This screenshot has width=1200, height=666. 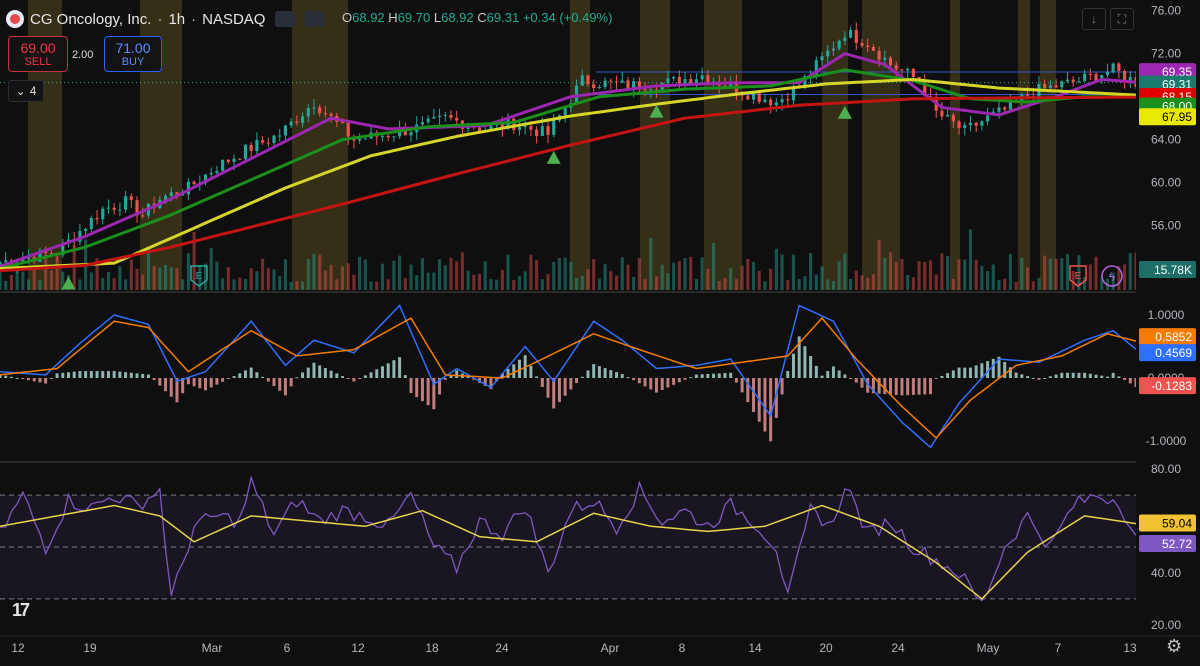 What do you see at coordinates (482, 17) in the screenshot?
I see `close-label: C` at bounding box center [482, 17].